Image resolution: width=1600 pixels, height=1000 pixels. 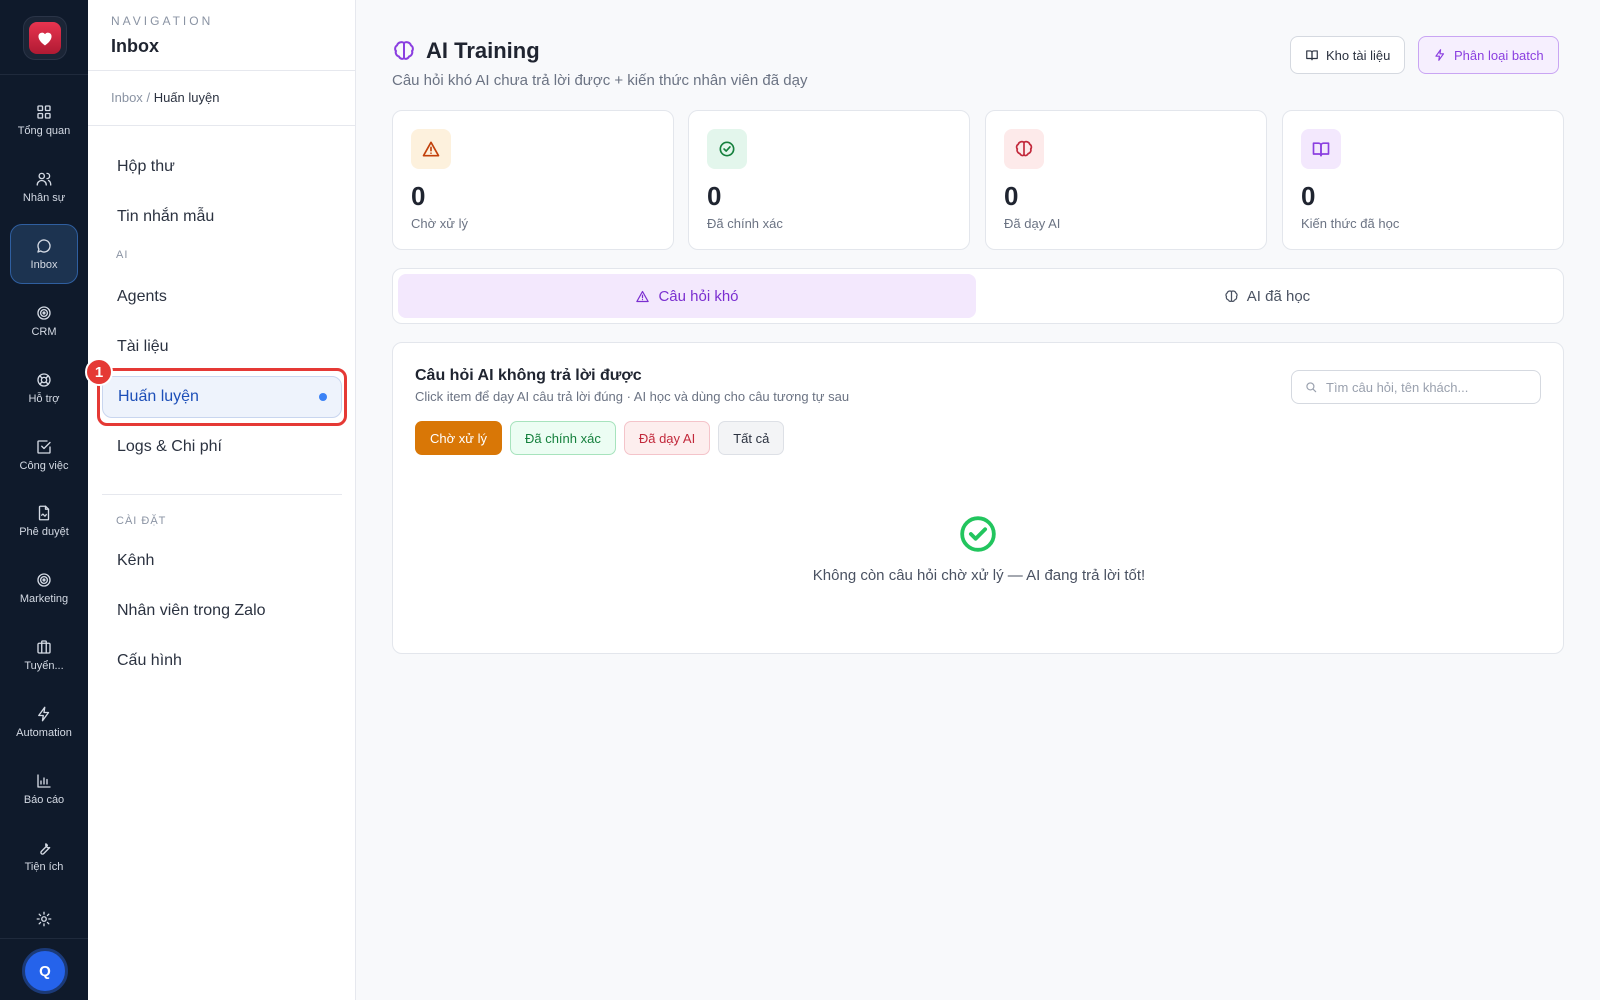 What do you see at coordinates (44, 198) in the screenshot?
I see `rail-item-label: Nhân sự` at bounding box center [44, 198].